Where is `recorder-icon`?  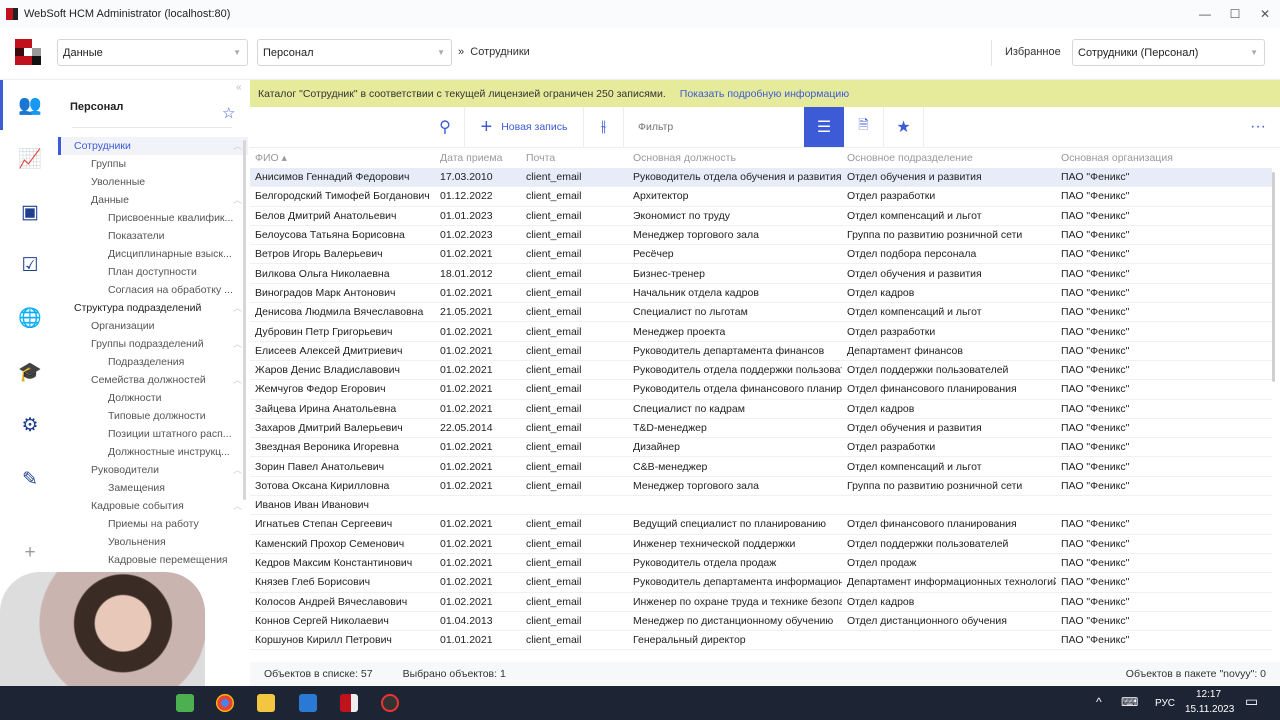 recorder-icon is located at coordinates (390, 703).